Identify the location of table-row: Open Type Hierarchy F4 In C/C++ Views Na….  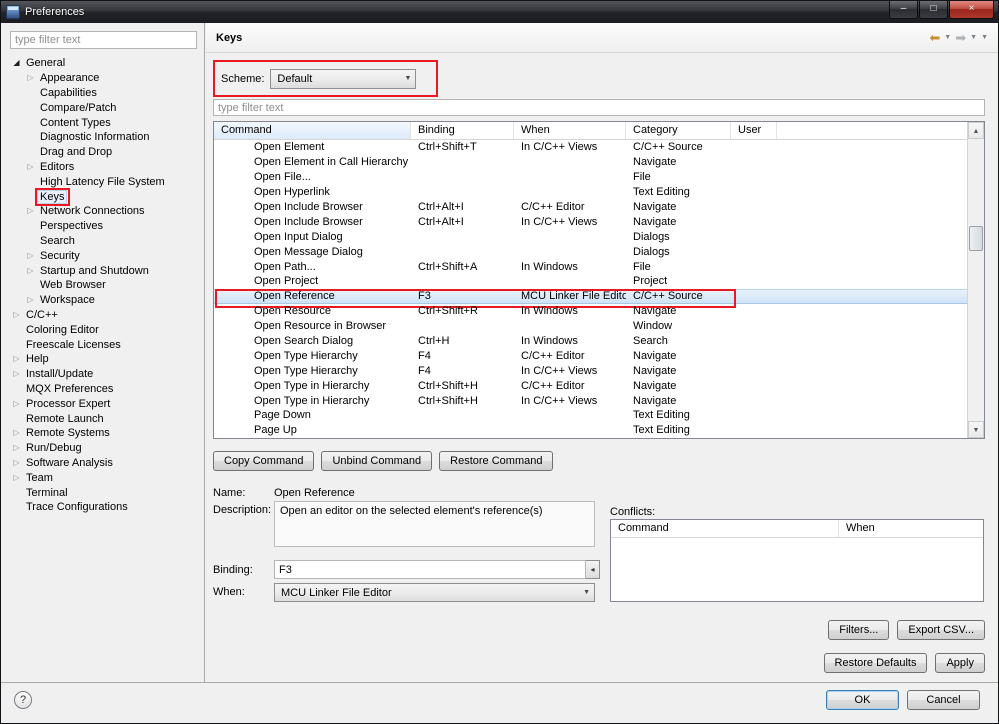
(590, 370).